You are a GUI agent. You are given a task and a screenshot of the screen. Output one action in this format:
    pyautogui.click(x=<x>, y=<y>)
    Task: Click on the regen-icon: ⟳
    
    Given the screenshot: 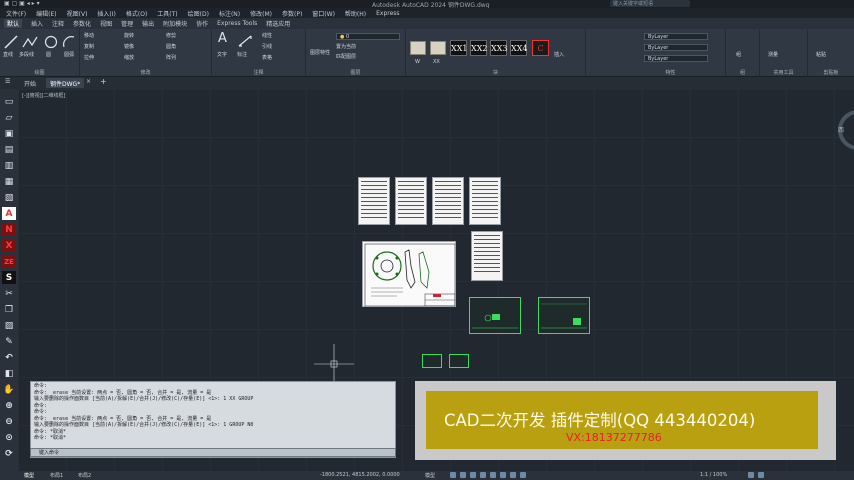 What is the action you would take?
    pyautogui.click(x=9, y=453)
    